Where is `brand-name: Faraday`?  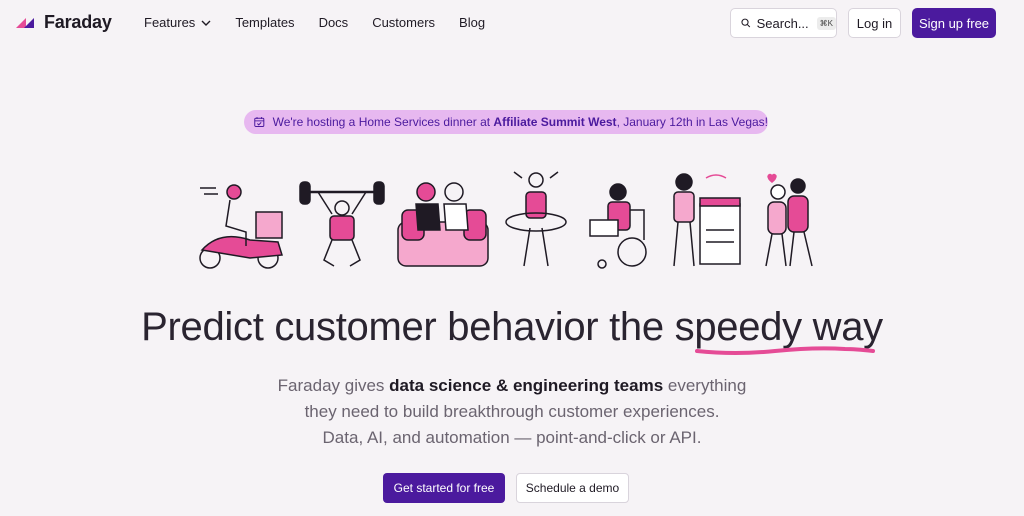 brand-name: Faraday is located at coordinates (78, 22).